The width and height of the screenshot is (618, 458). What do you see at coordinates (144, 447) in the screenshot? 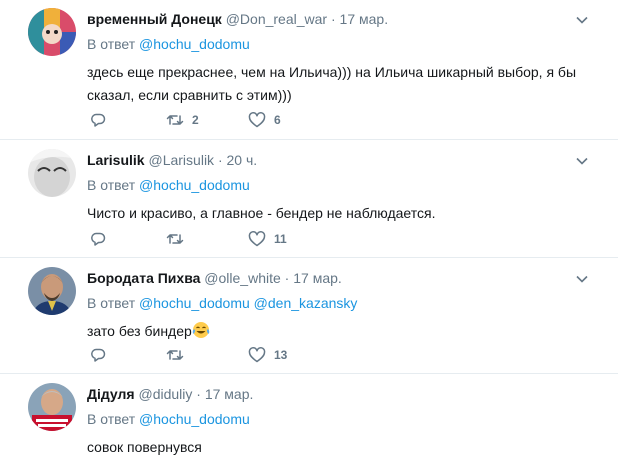
I see `tweet-text-line: совок повернувся` at bounding box center [144, 447].